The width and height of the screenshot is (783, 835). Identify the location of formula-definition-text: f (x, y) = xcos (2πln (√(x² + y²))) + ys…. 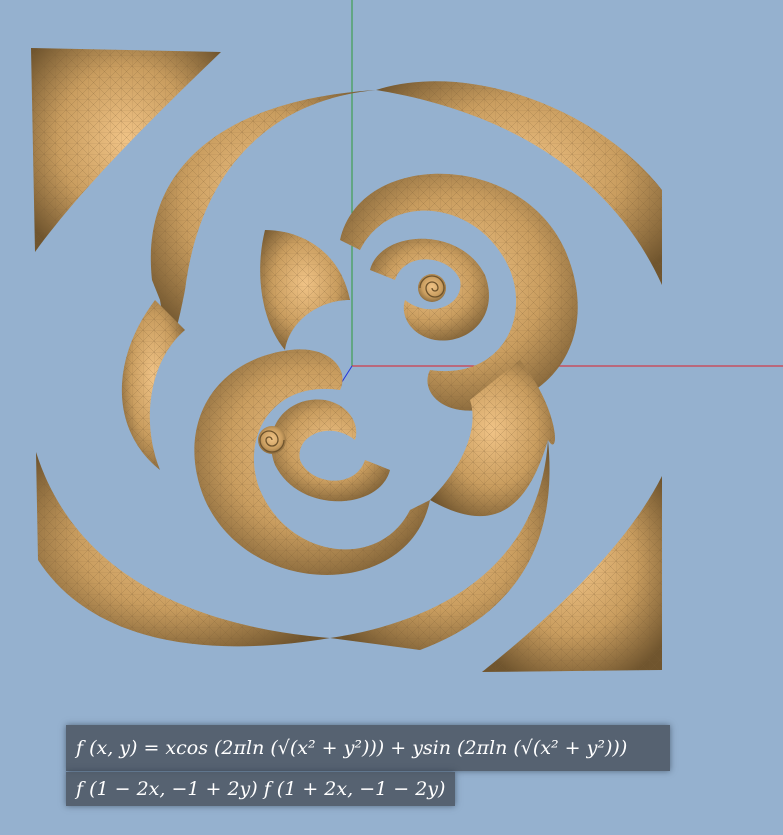
(352, 748).